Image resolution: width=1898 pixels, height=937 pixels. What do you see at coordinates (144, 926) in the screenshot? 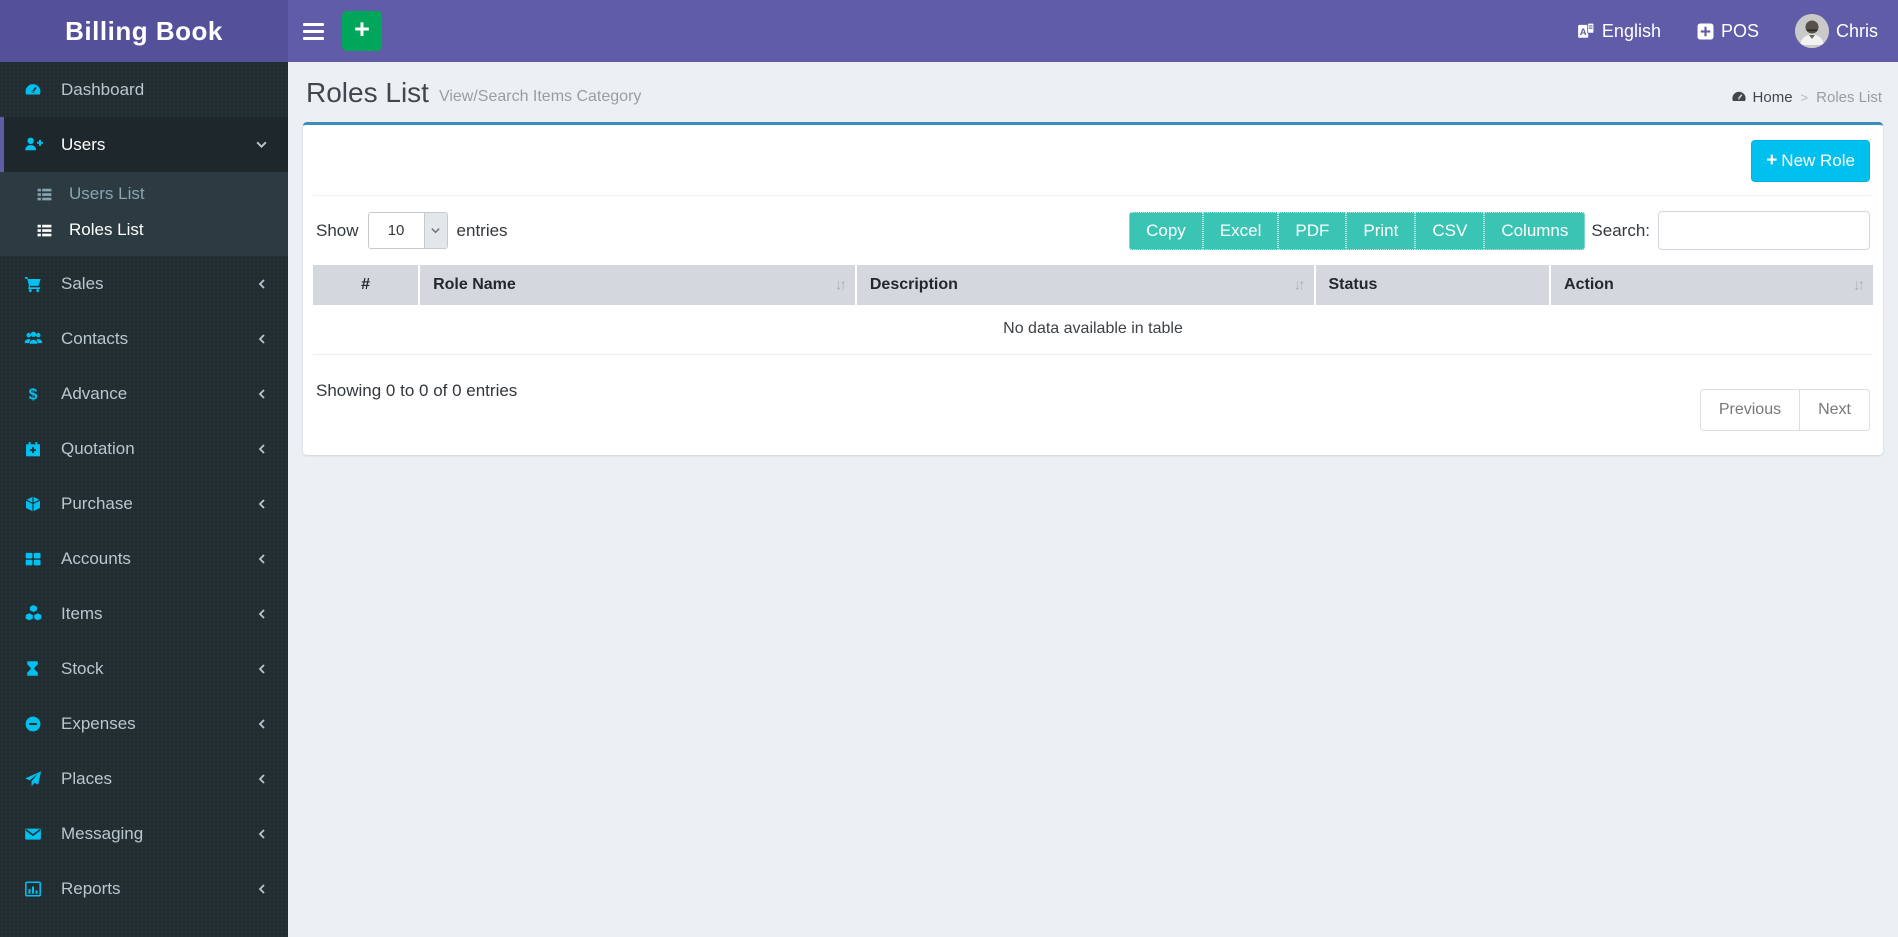
I see `sidebar-item-warehouse: Warehouse` at bounding box center [144, 926].